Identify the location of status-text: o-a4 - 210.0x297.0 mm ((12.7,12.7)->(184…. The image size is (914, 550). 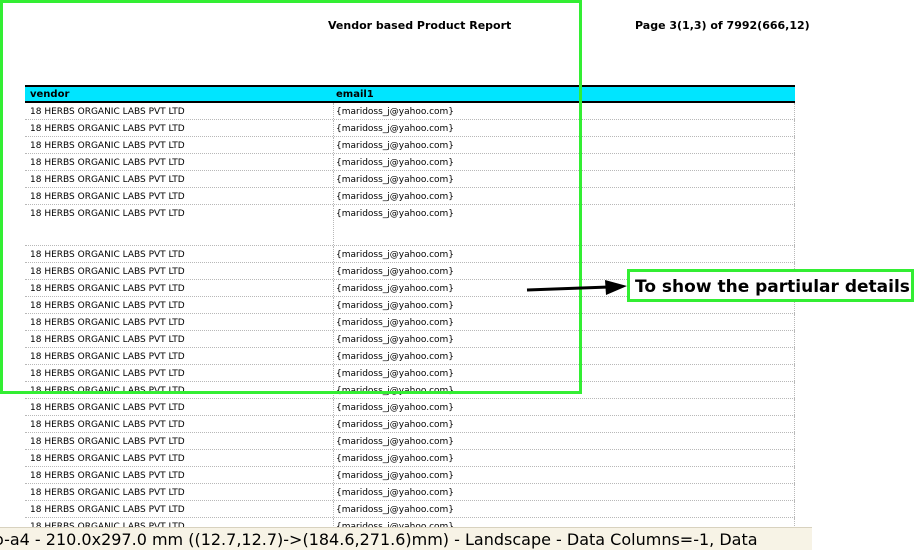
(379, 539).